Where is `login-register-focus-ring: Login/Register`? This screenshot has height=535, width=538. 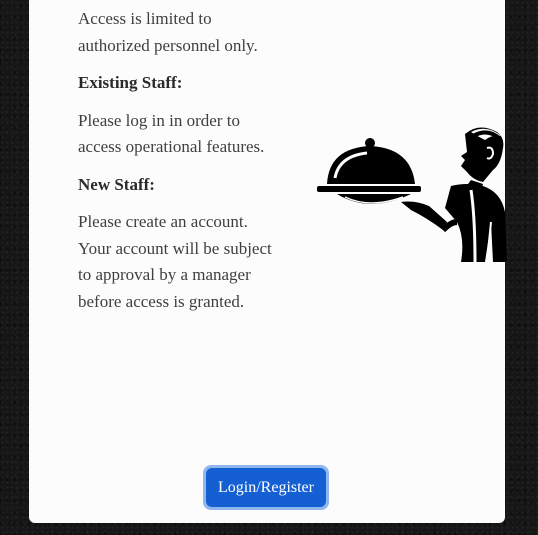 login-register-focus-ring: Login/Register is located at coordinates (266, 487).